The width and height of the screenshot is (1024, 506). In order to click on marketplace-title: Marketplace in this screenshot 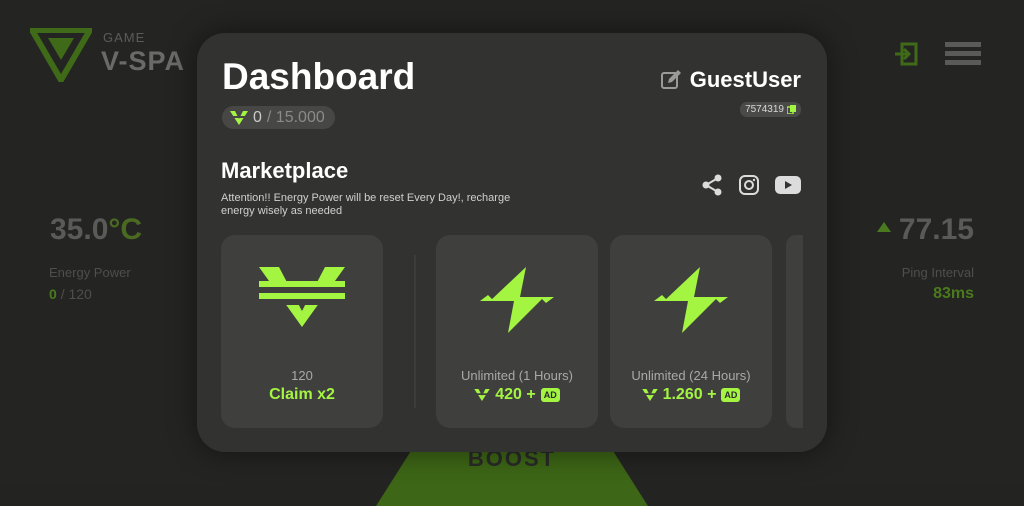, I will do `click(285, 170)`.